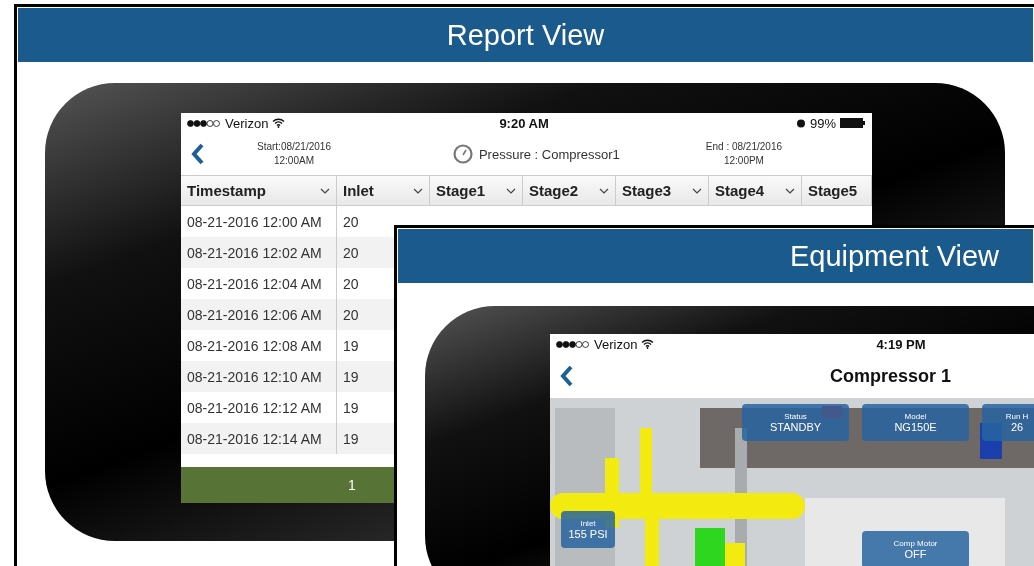 Image resolution: width=1034 pixels, height=566 pixels. What do you see at coordinates (352, 485) in the screenshot?
I see `page-number: 1` at bounding box center [352, 485].